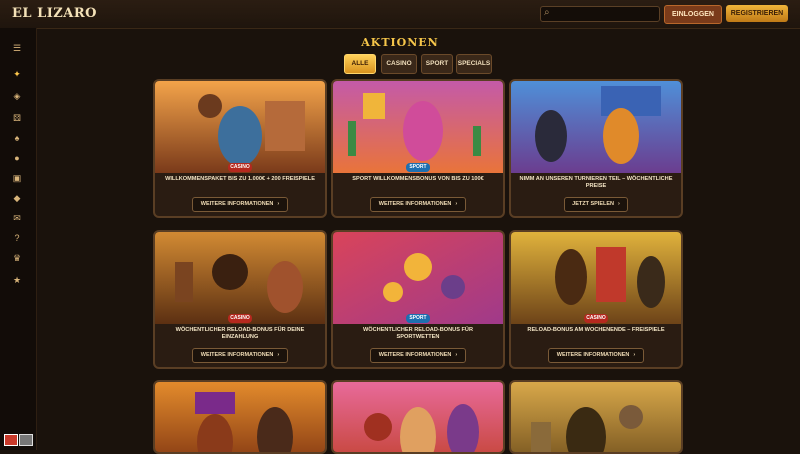  Describe the element at coordinates (17, 258) in the screenshot. I see `trophy-icon: ♛` at that location.